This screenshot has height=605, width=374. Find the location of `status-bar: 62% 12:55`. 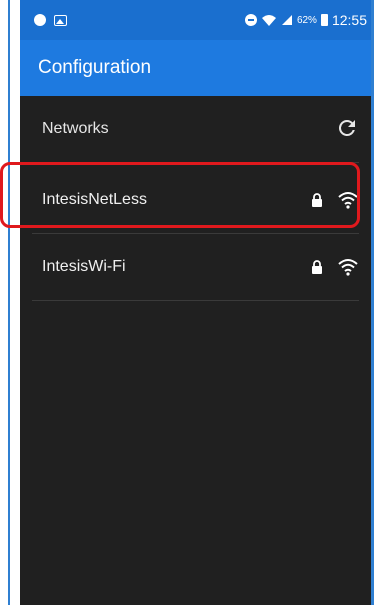

status-bar: 62% 12:55 is located at coordinates (195, 20).